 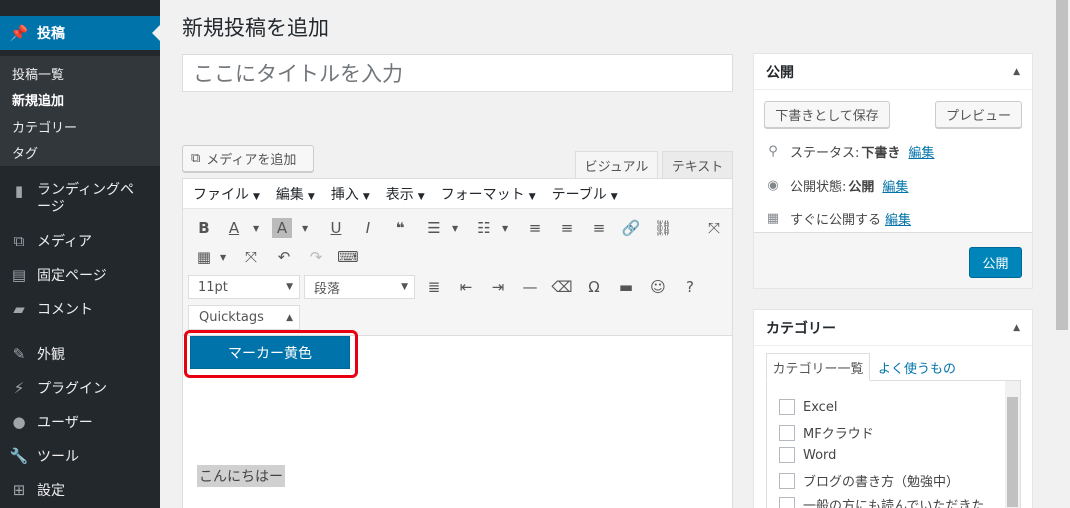 What do you see at coordinates (204, 257) in the screenshot?
I see `table-icon: ▦` at bounding box center [204, 257].